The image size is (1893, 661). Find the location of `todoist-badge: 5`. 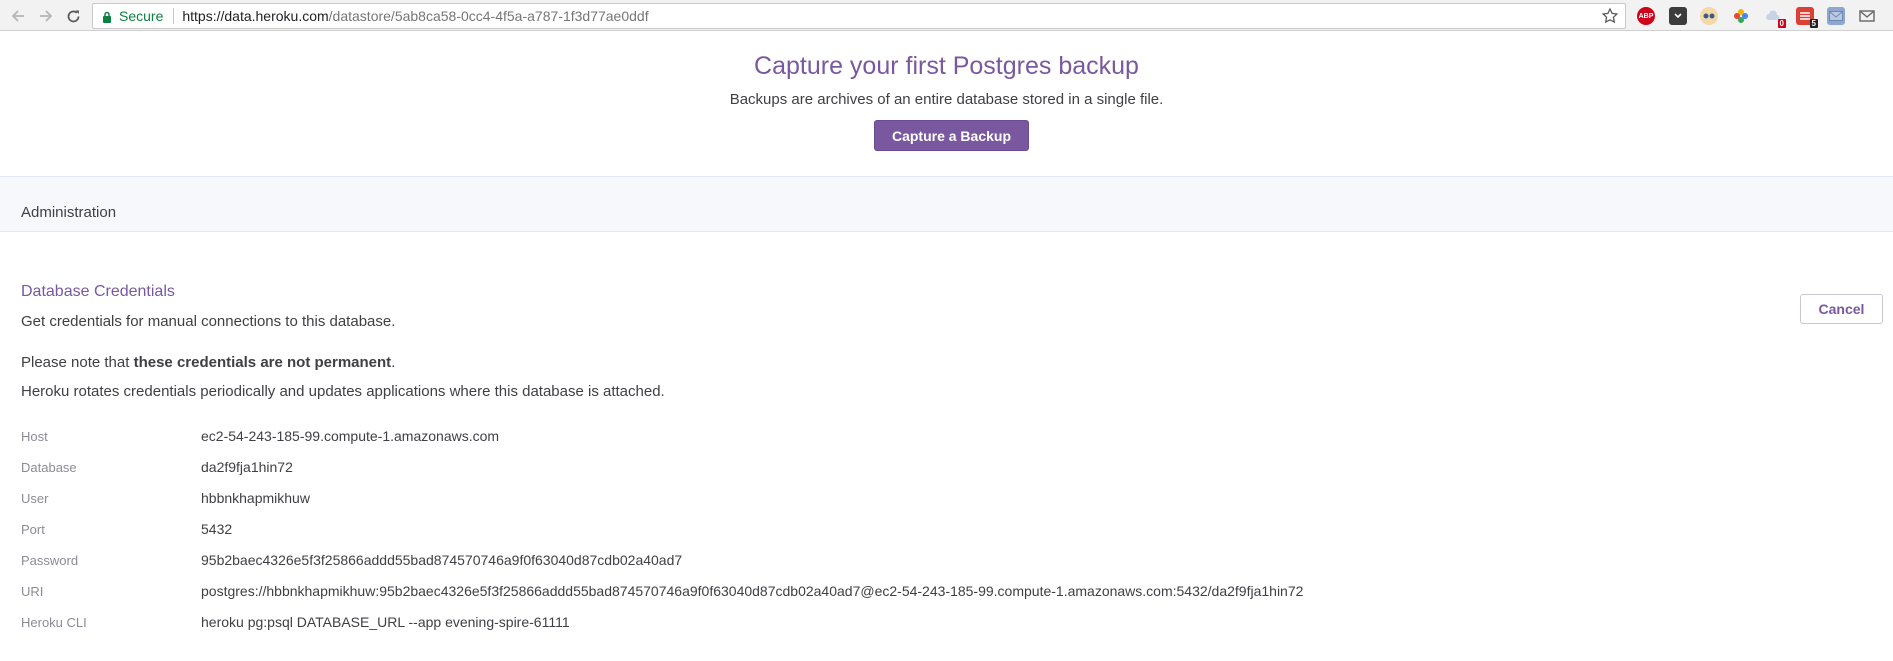

todoist-badge: 5 is located at coordinates (1813, 23).